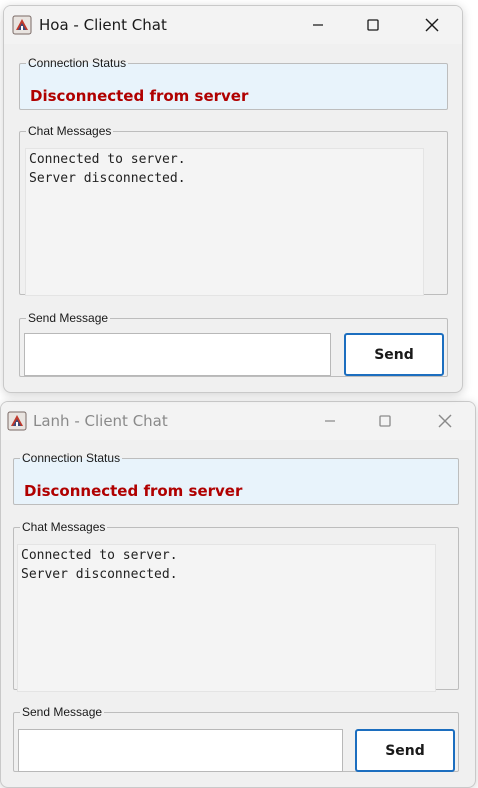 This screenshot has width=478, height=788. I want to click on title-bar: Lanh - Client Chat, so click(238, 421).